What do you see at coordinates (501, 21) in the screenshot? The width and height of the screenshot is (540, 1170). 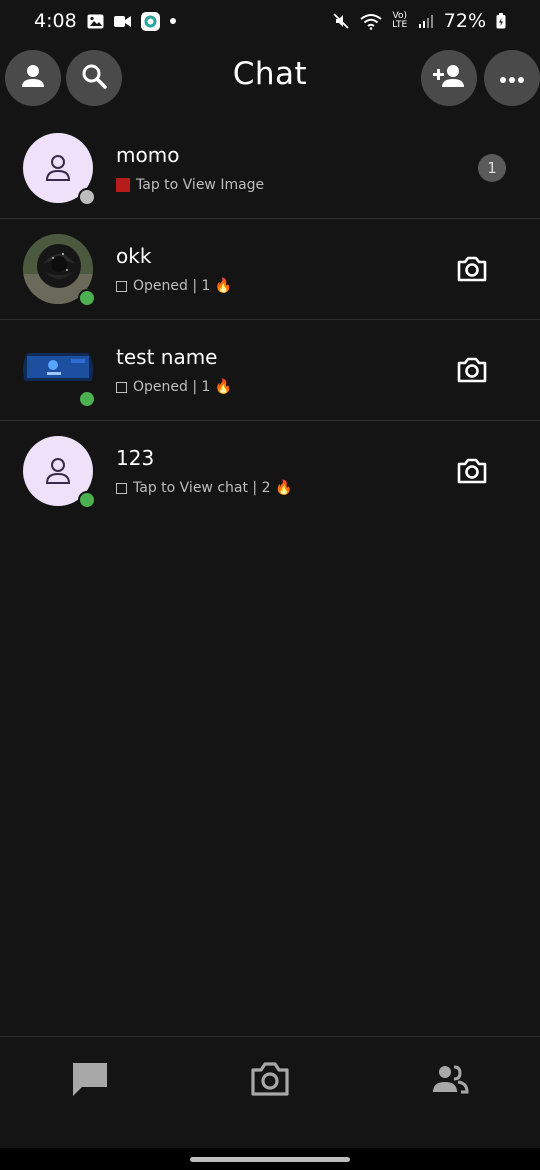 I see `battery-icon` at bounding box center [501, 21].